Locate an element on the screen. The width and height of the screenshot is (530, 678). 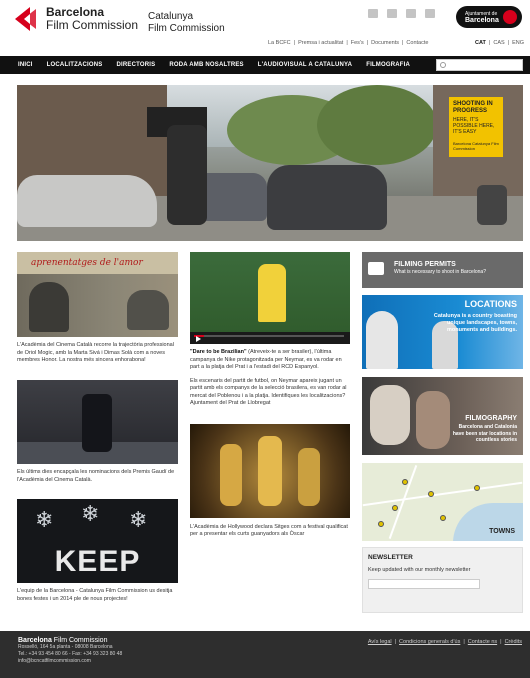
shooting-footer: Barcelona Catalunya Film Commission is located at coordinates (476, 146).